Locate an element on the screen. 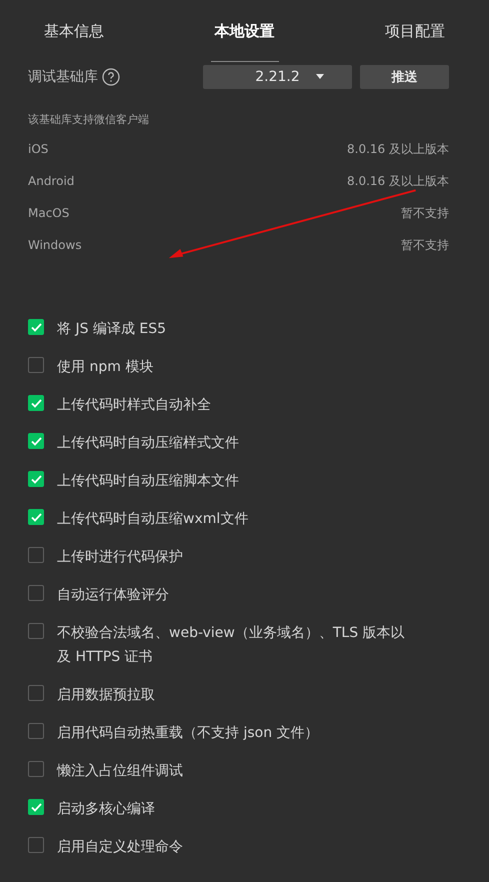 This screenshot has width=489, height=882. platform-name: iOS is located at coordinates (38, 149).